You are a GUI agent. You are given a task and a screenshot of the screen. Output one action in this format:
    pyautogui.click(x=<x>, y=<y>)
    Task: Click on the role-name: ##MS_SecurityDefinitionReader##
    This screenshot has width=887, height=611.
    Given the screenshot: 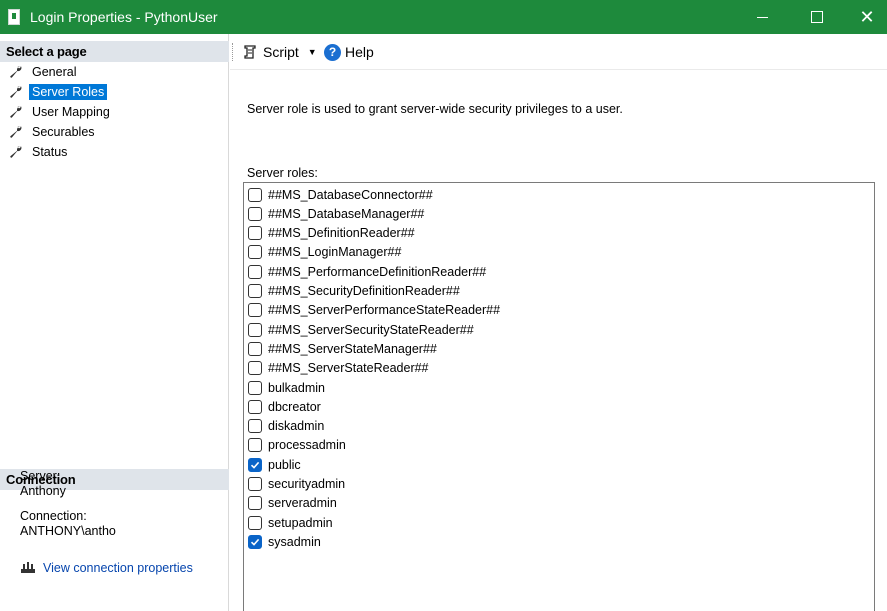 What is the action you would take?
    pyautogui.click(x=364, y=291)
    